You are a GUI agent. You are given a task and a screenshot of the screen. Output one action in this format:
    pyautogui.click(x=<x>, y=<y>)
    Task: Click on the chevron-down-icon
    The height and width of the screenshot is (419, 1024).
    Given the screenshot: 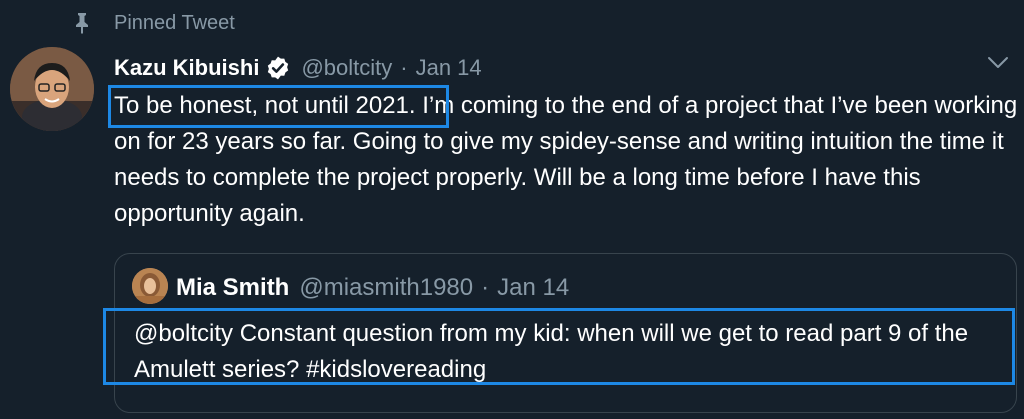 What is the action you would take?
    pyautogui.click(x=998, y=63)
    